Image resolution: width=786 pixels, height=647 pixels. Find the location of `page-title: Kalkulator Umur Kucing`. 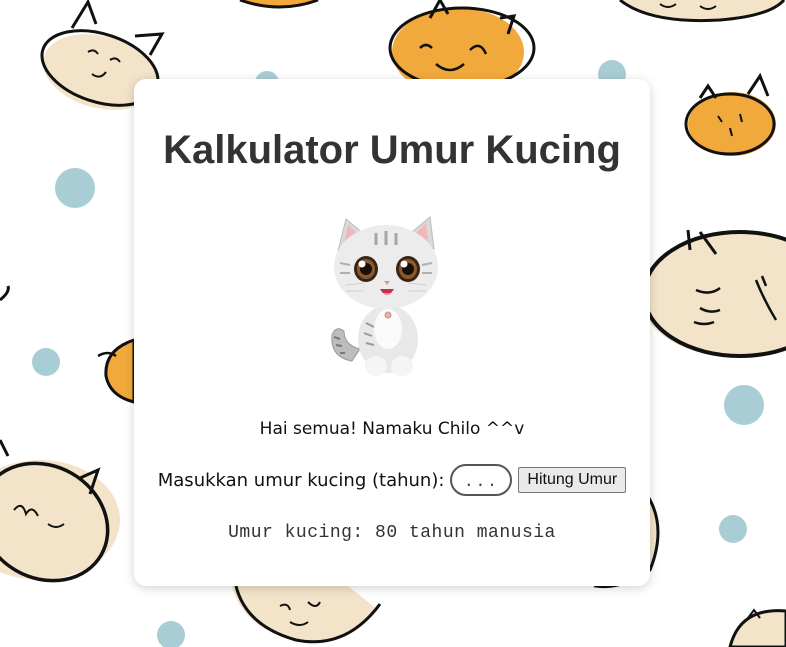

page-title: Kalkulator Umur Kucing is located at coordinates (392, 150).